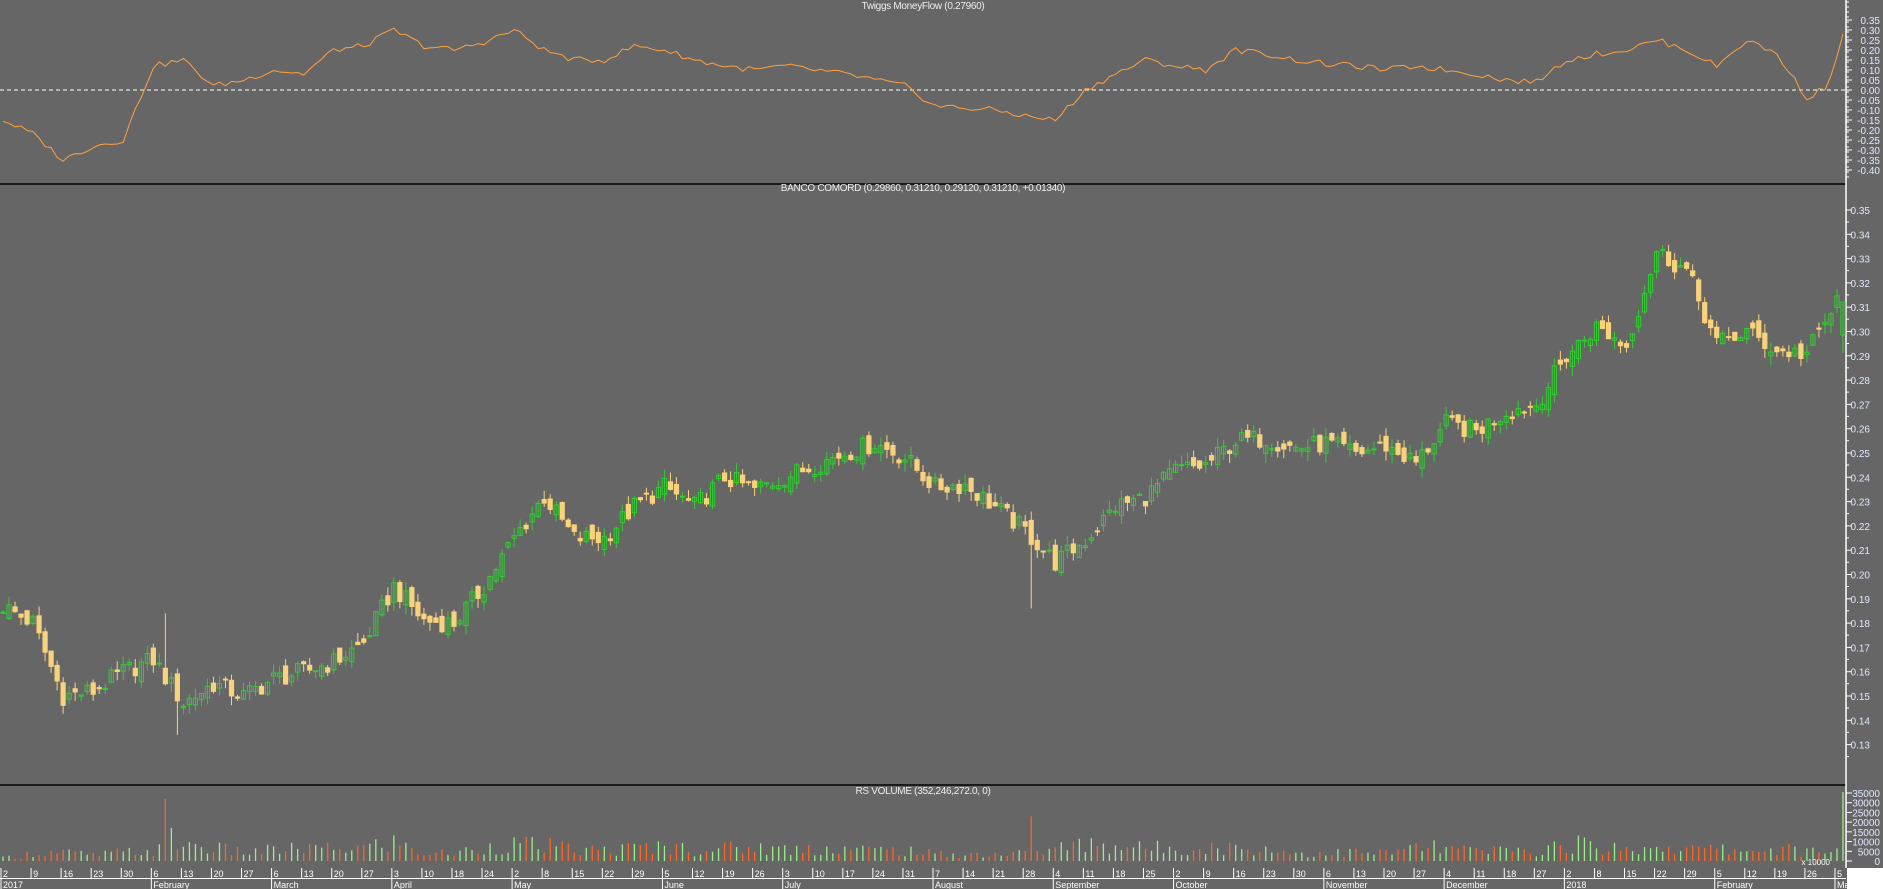 The width and height of the screenshot is (1883, 889). What do you see at coordinates (1861, 624) in the screenshot?
I see `y-tick-label: 0.18` at bounding box center [1861, 624].